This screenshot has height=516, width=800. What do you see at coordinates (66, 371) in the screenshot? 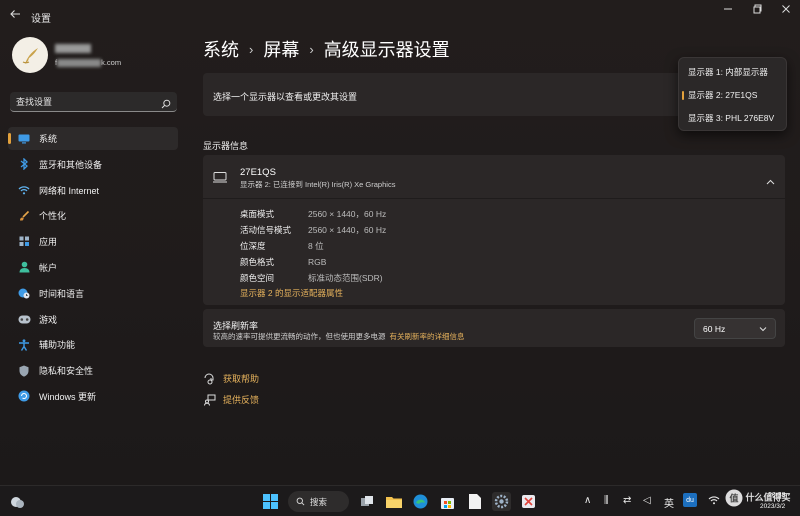
I see `sidebar-item-label: 隐私和安全性` at bounding box center [66, 371].